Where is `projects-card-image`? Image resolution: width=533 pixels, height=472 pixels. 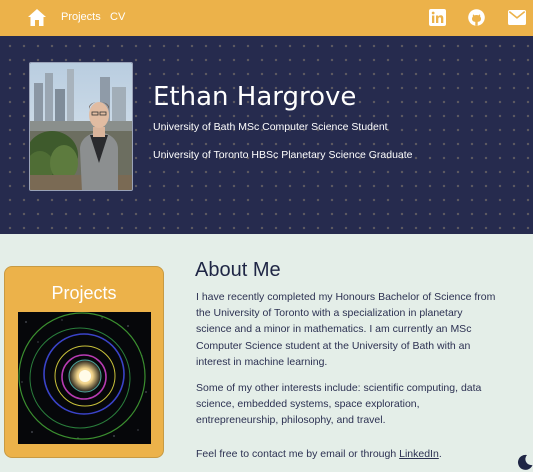
projects-card-image is located at coordinates (84, 378).